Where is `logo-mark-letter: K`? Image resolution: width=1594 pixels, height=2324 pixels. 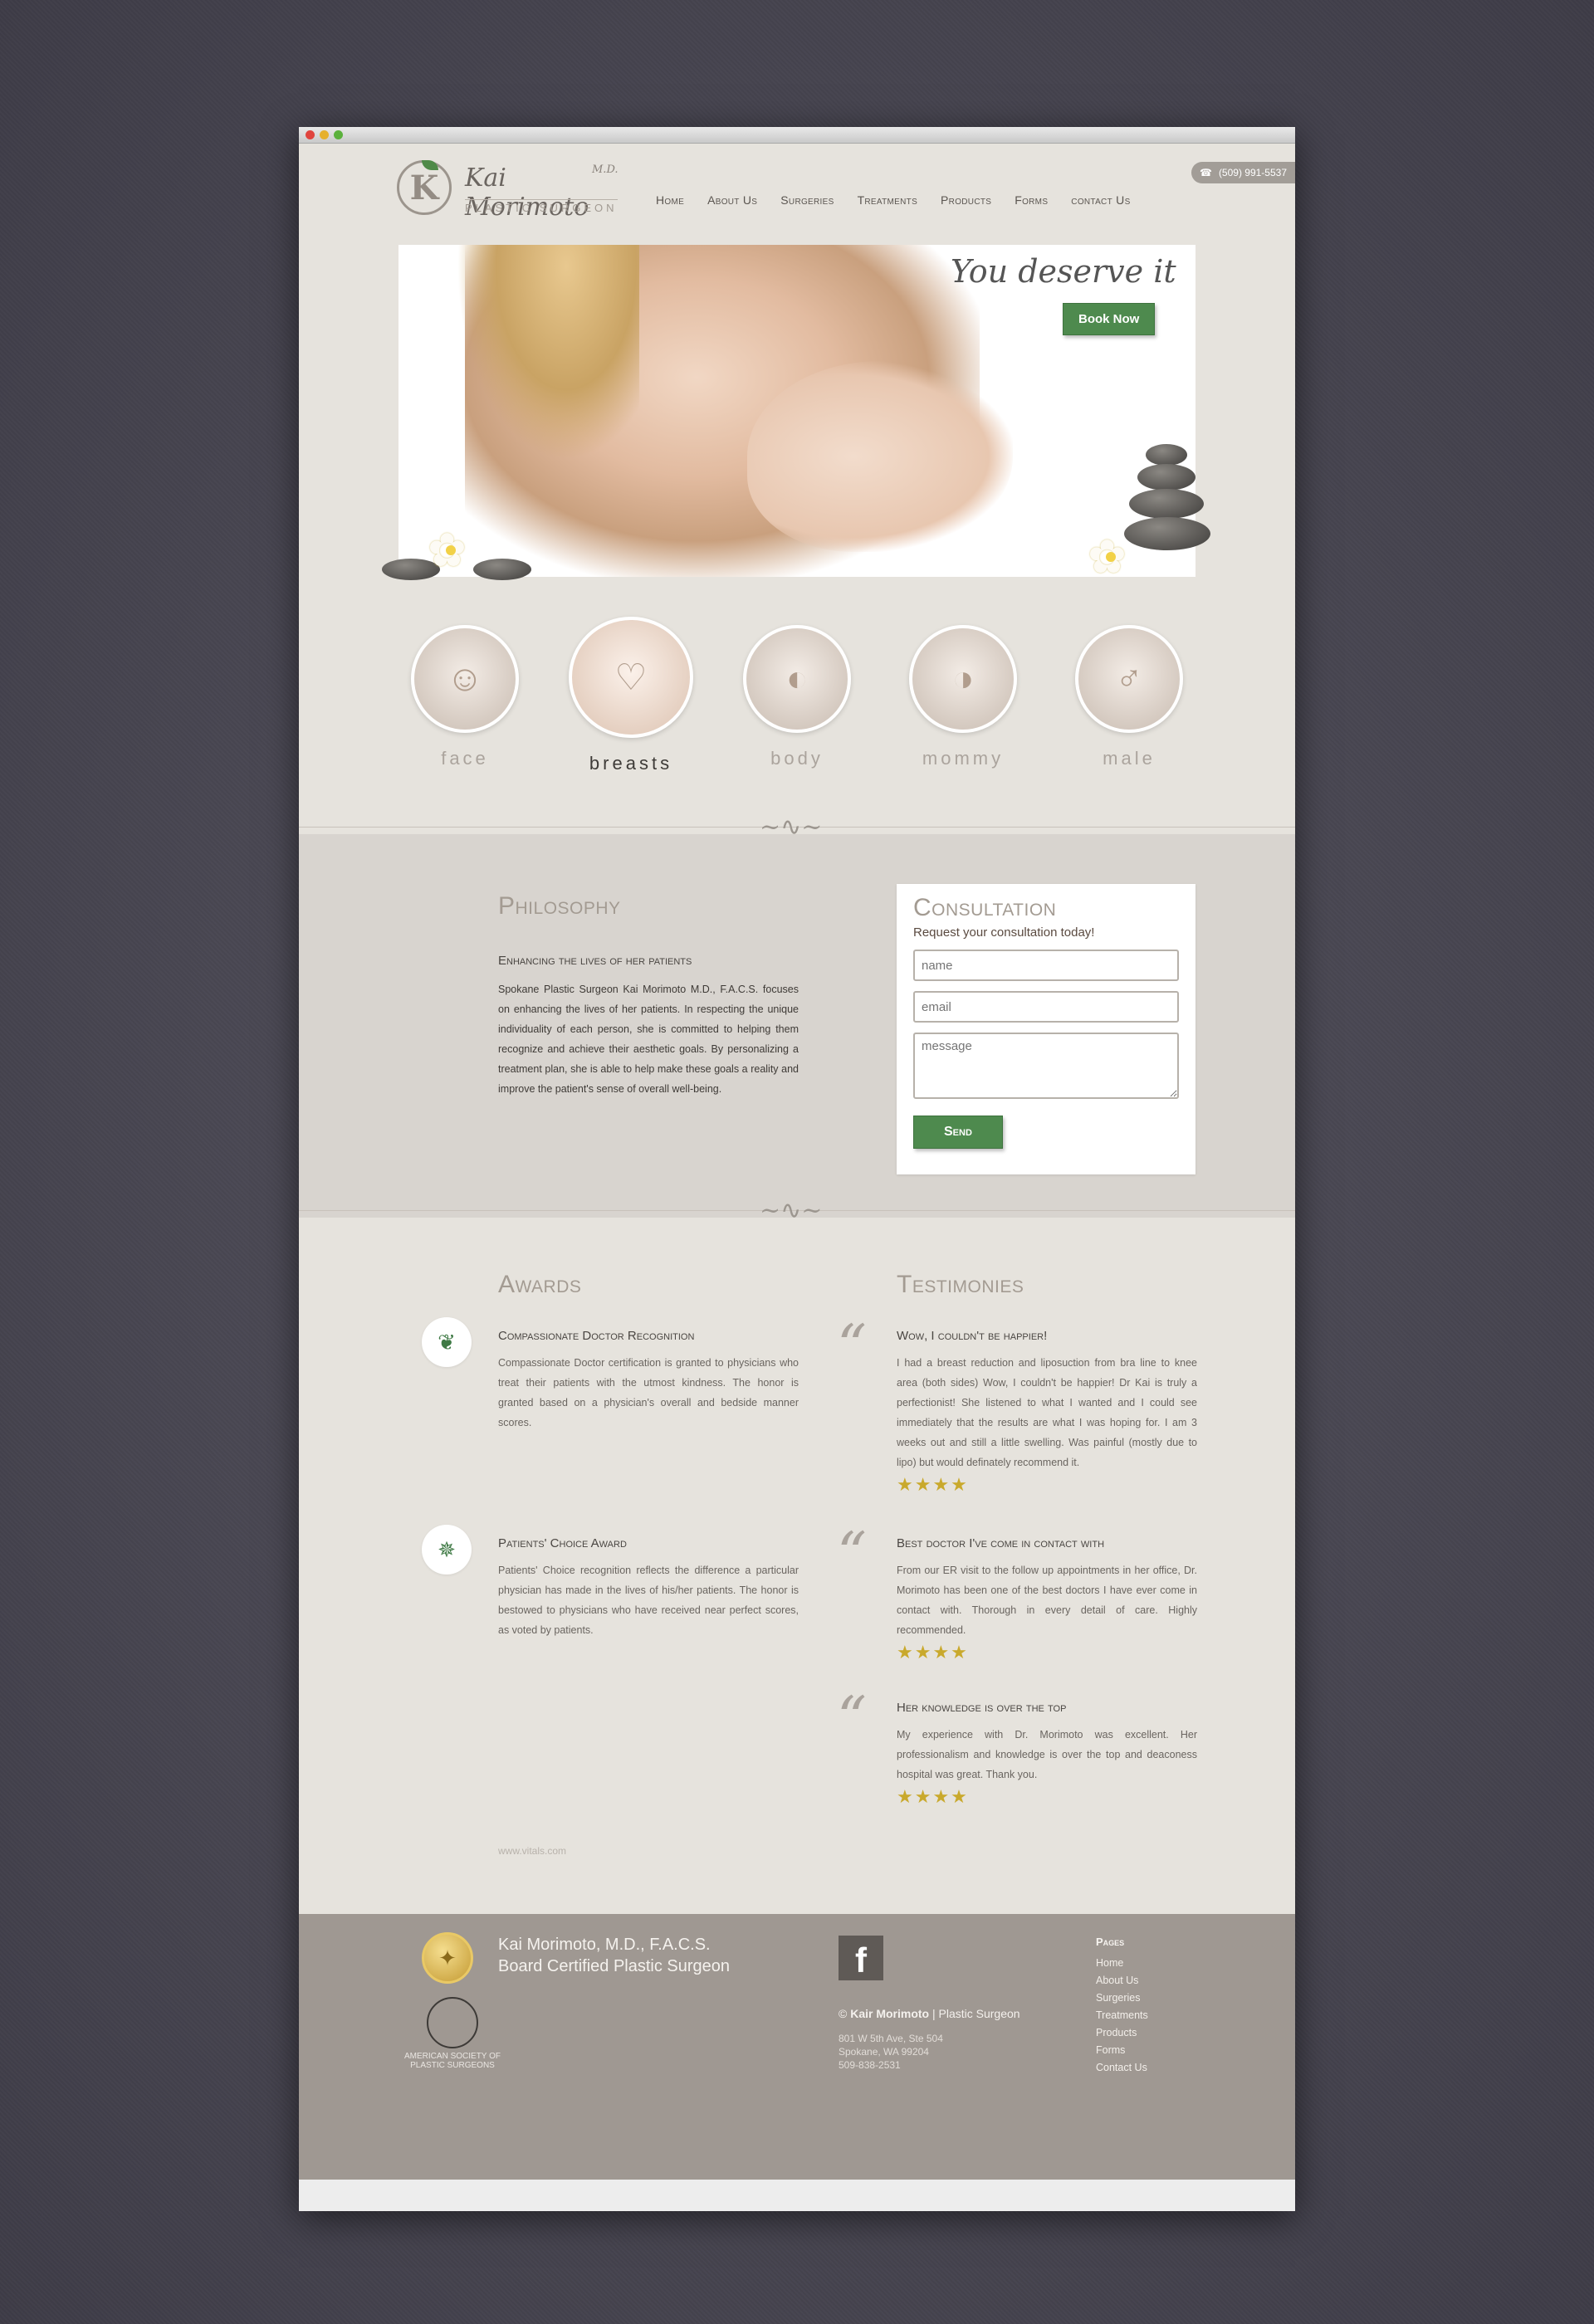 logo-mark-letter: K is located at coordinates (424, 188).